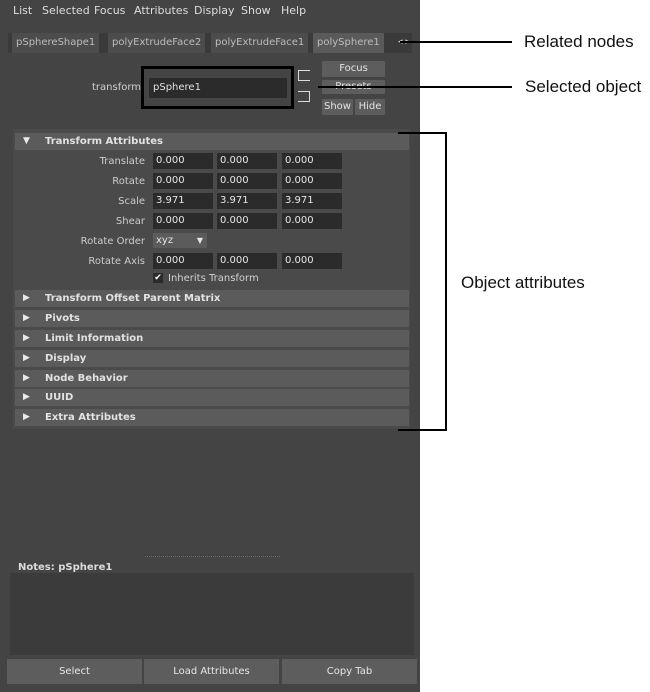  What do you see at coordinates (183, 201) in the screenshot?
I see `scale-x-field: 3.971` at bounding box center [183, 201].